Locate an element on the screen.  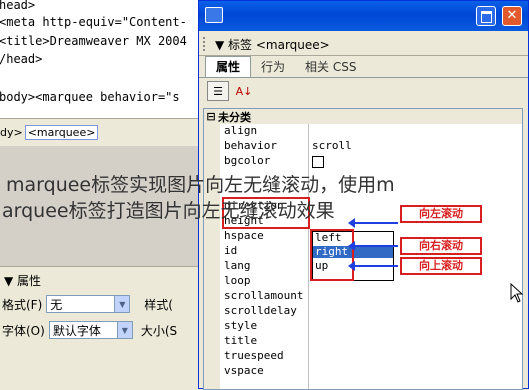
font-select: 默认字体 ▼ is located at coordinates (90, 330).